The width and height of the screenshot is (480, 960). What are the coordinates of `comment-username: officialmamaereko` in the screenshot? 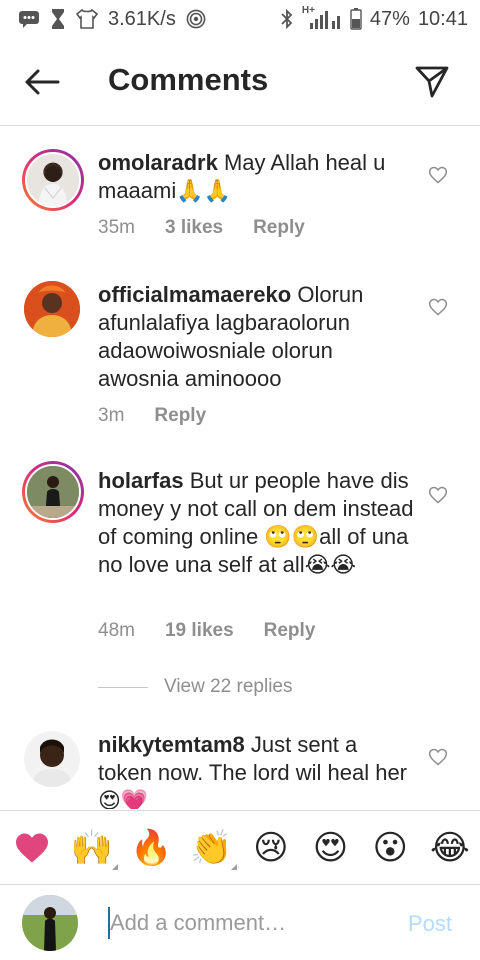 It's located at (194, 294).